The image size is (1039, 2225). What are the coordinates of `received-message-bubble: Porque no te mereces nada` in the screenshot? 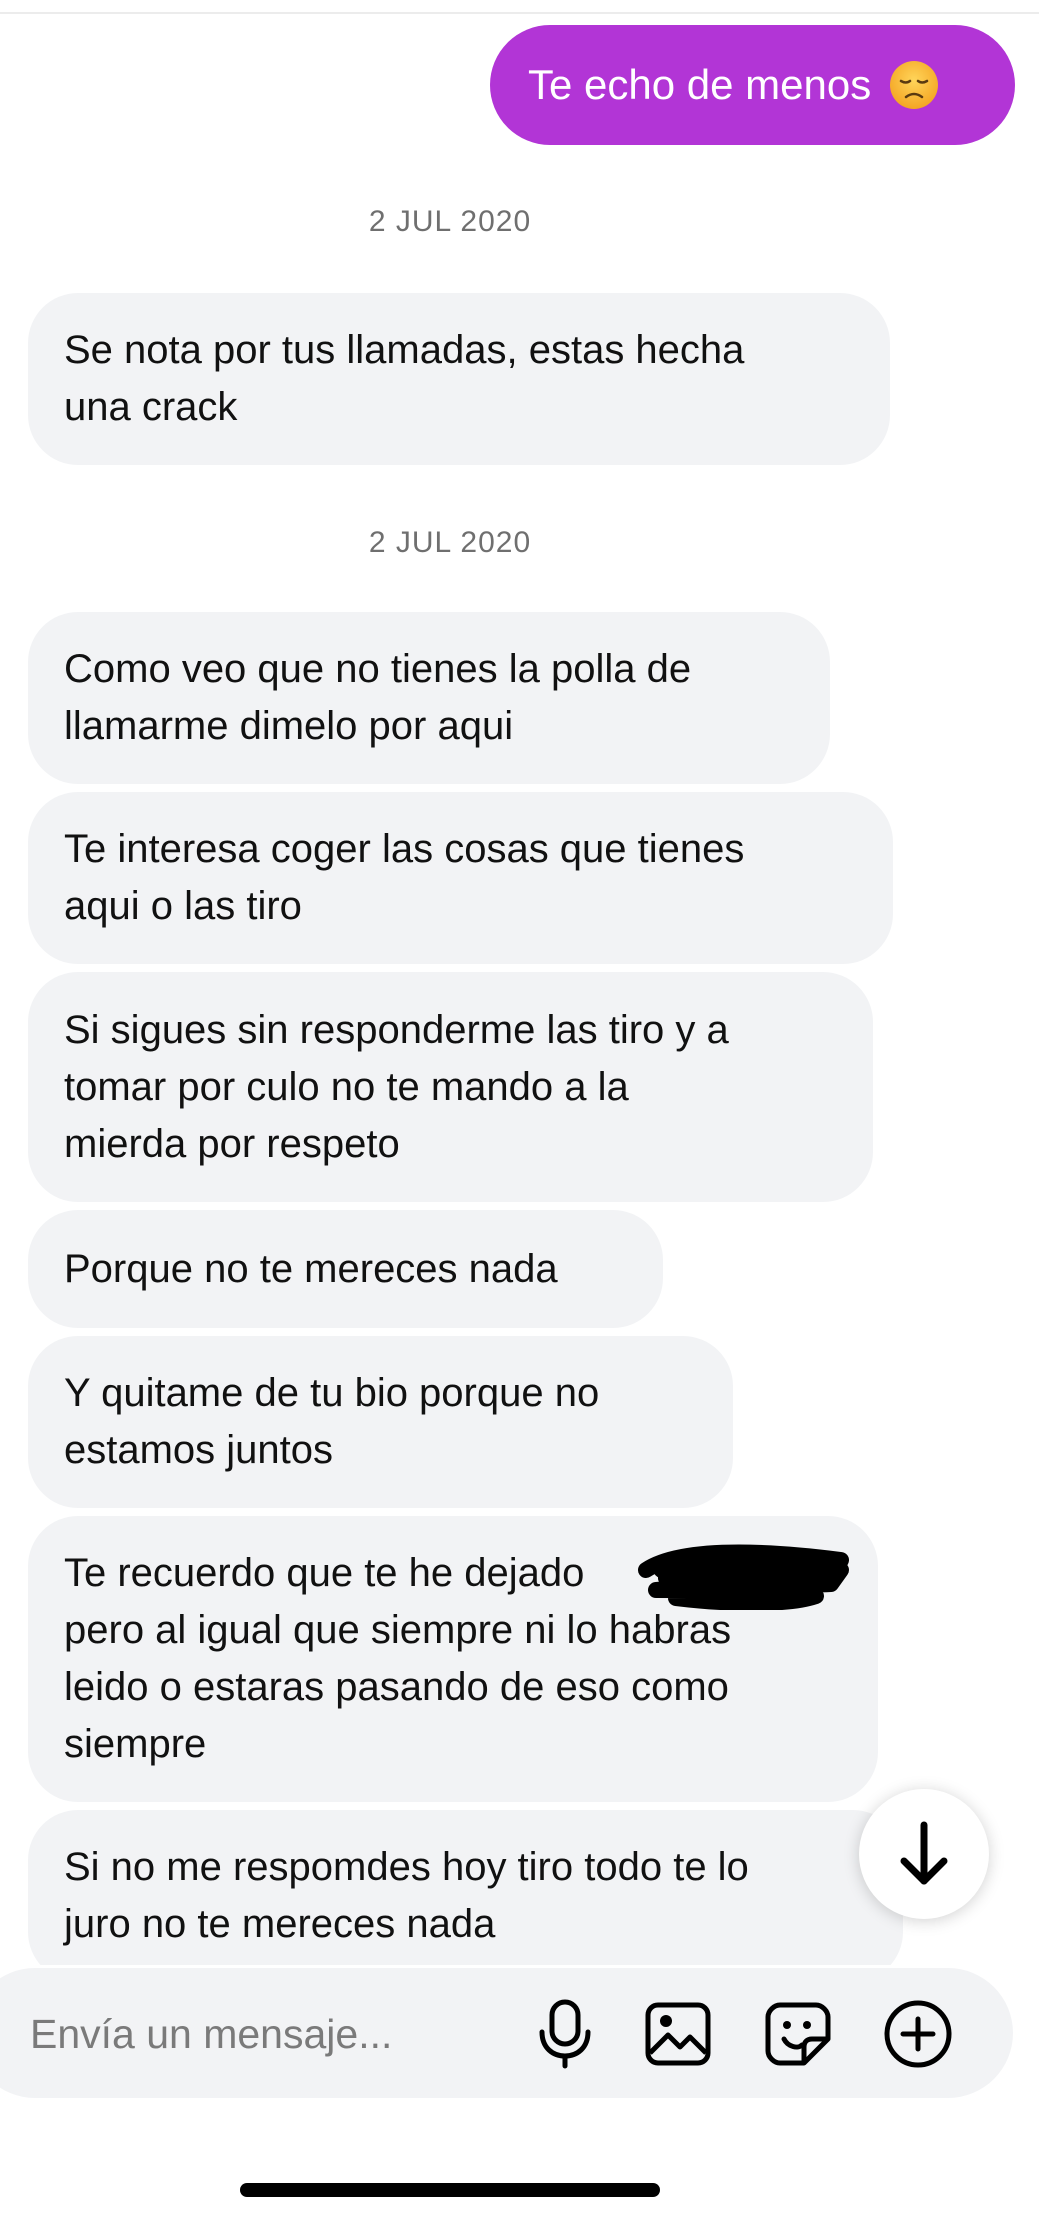 It's located at (345, 1269).